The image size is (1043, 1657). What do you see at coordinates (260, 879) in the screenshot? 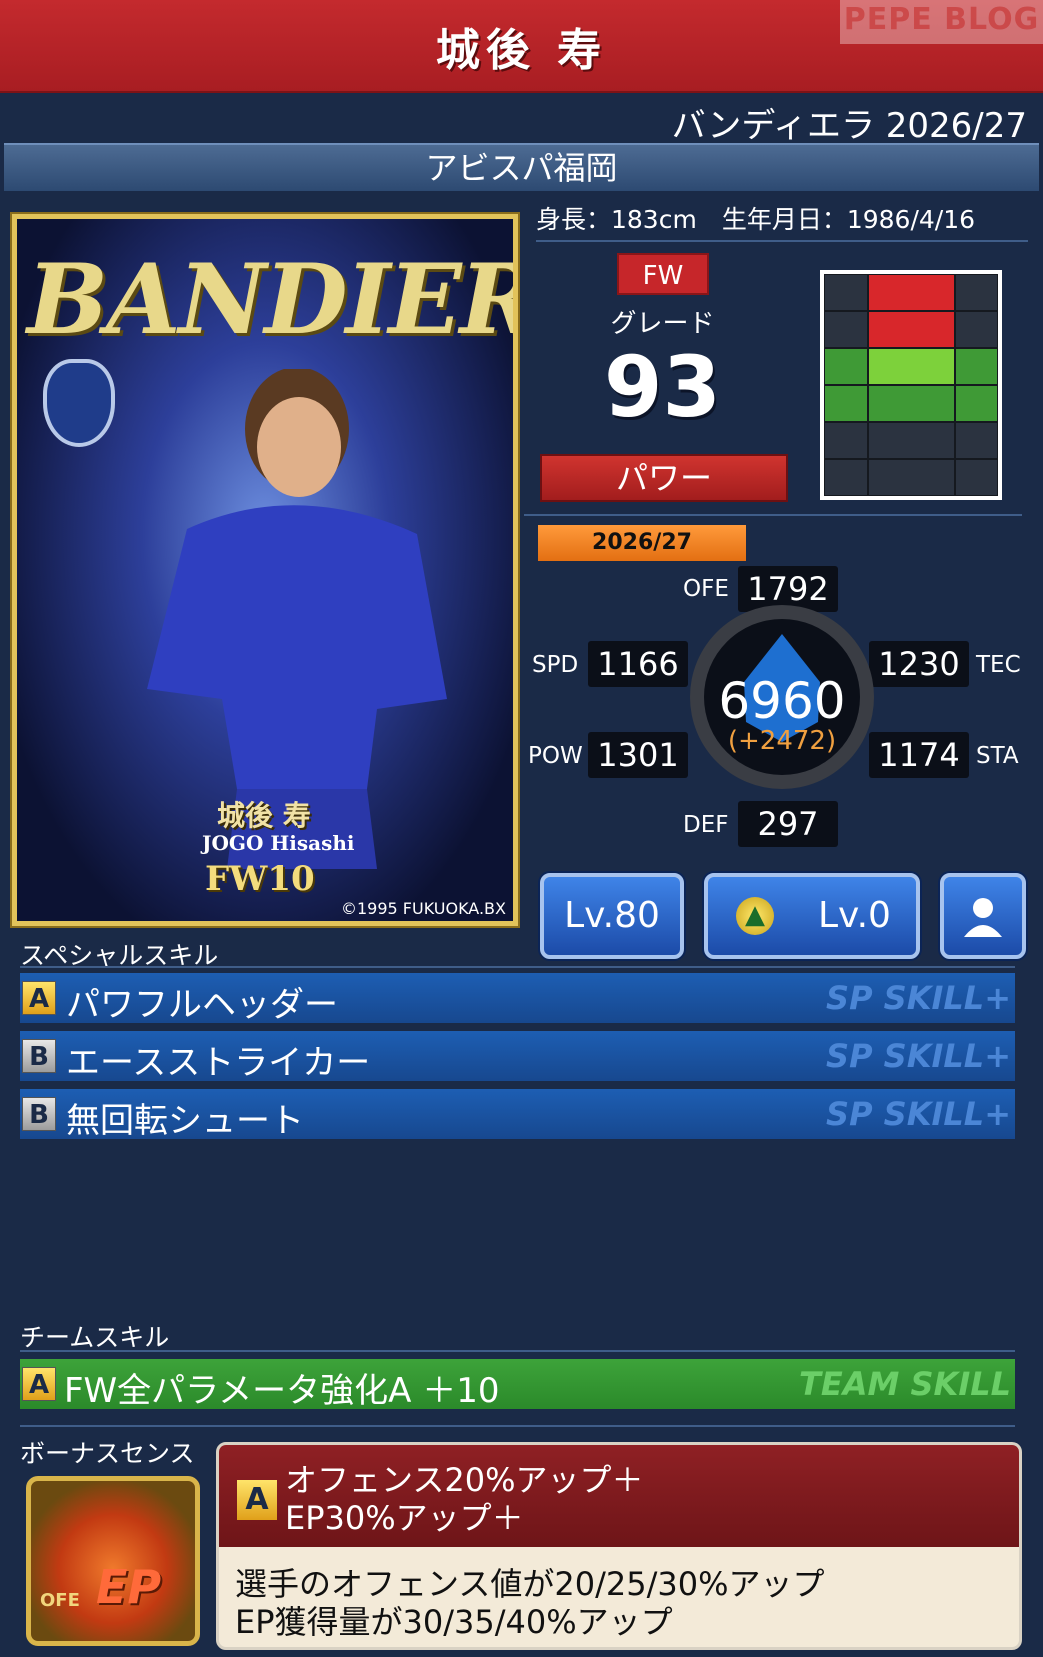
I see `card-position-number: FW10` at bounding box center [260, 879].